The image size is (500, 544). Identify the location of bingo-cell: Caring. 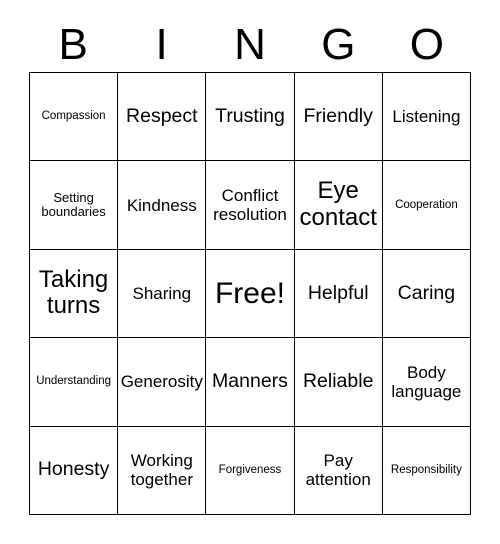
(426, 294).